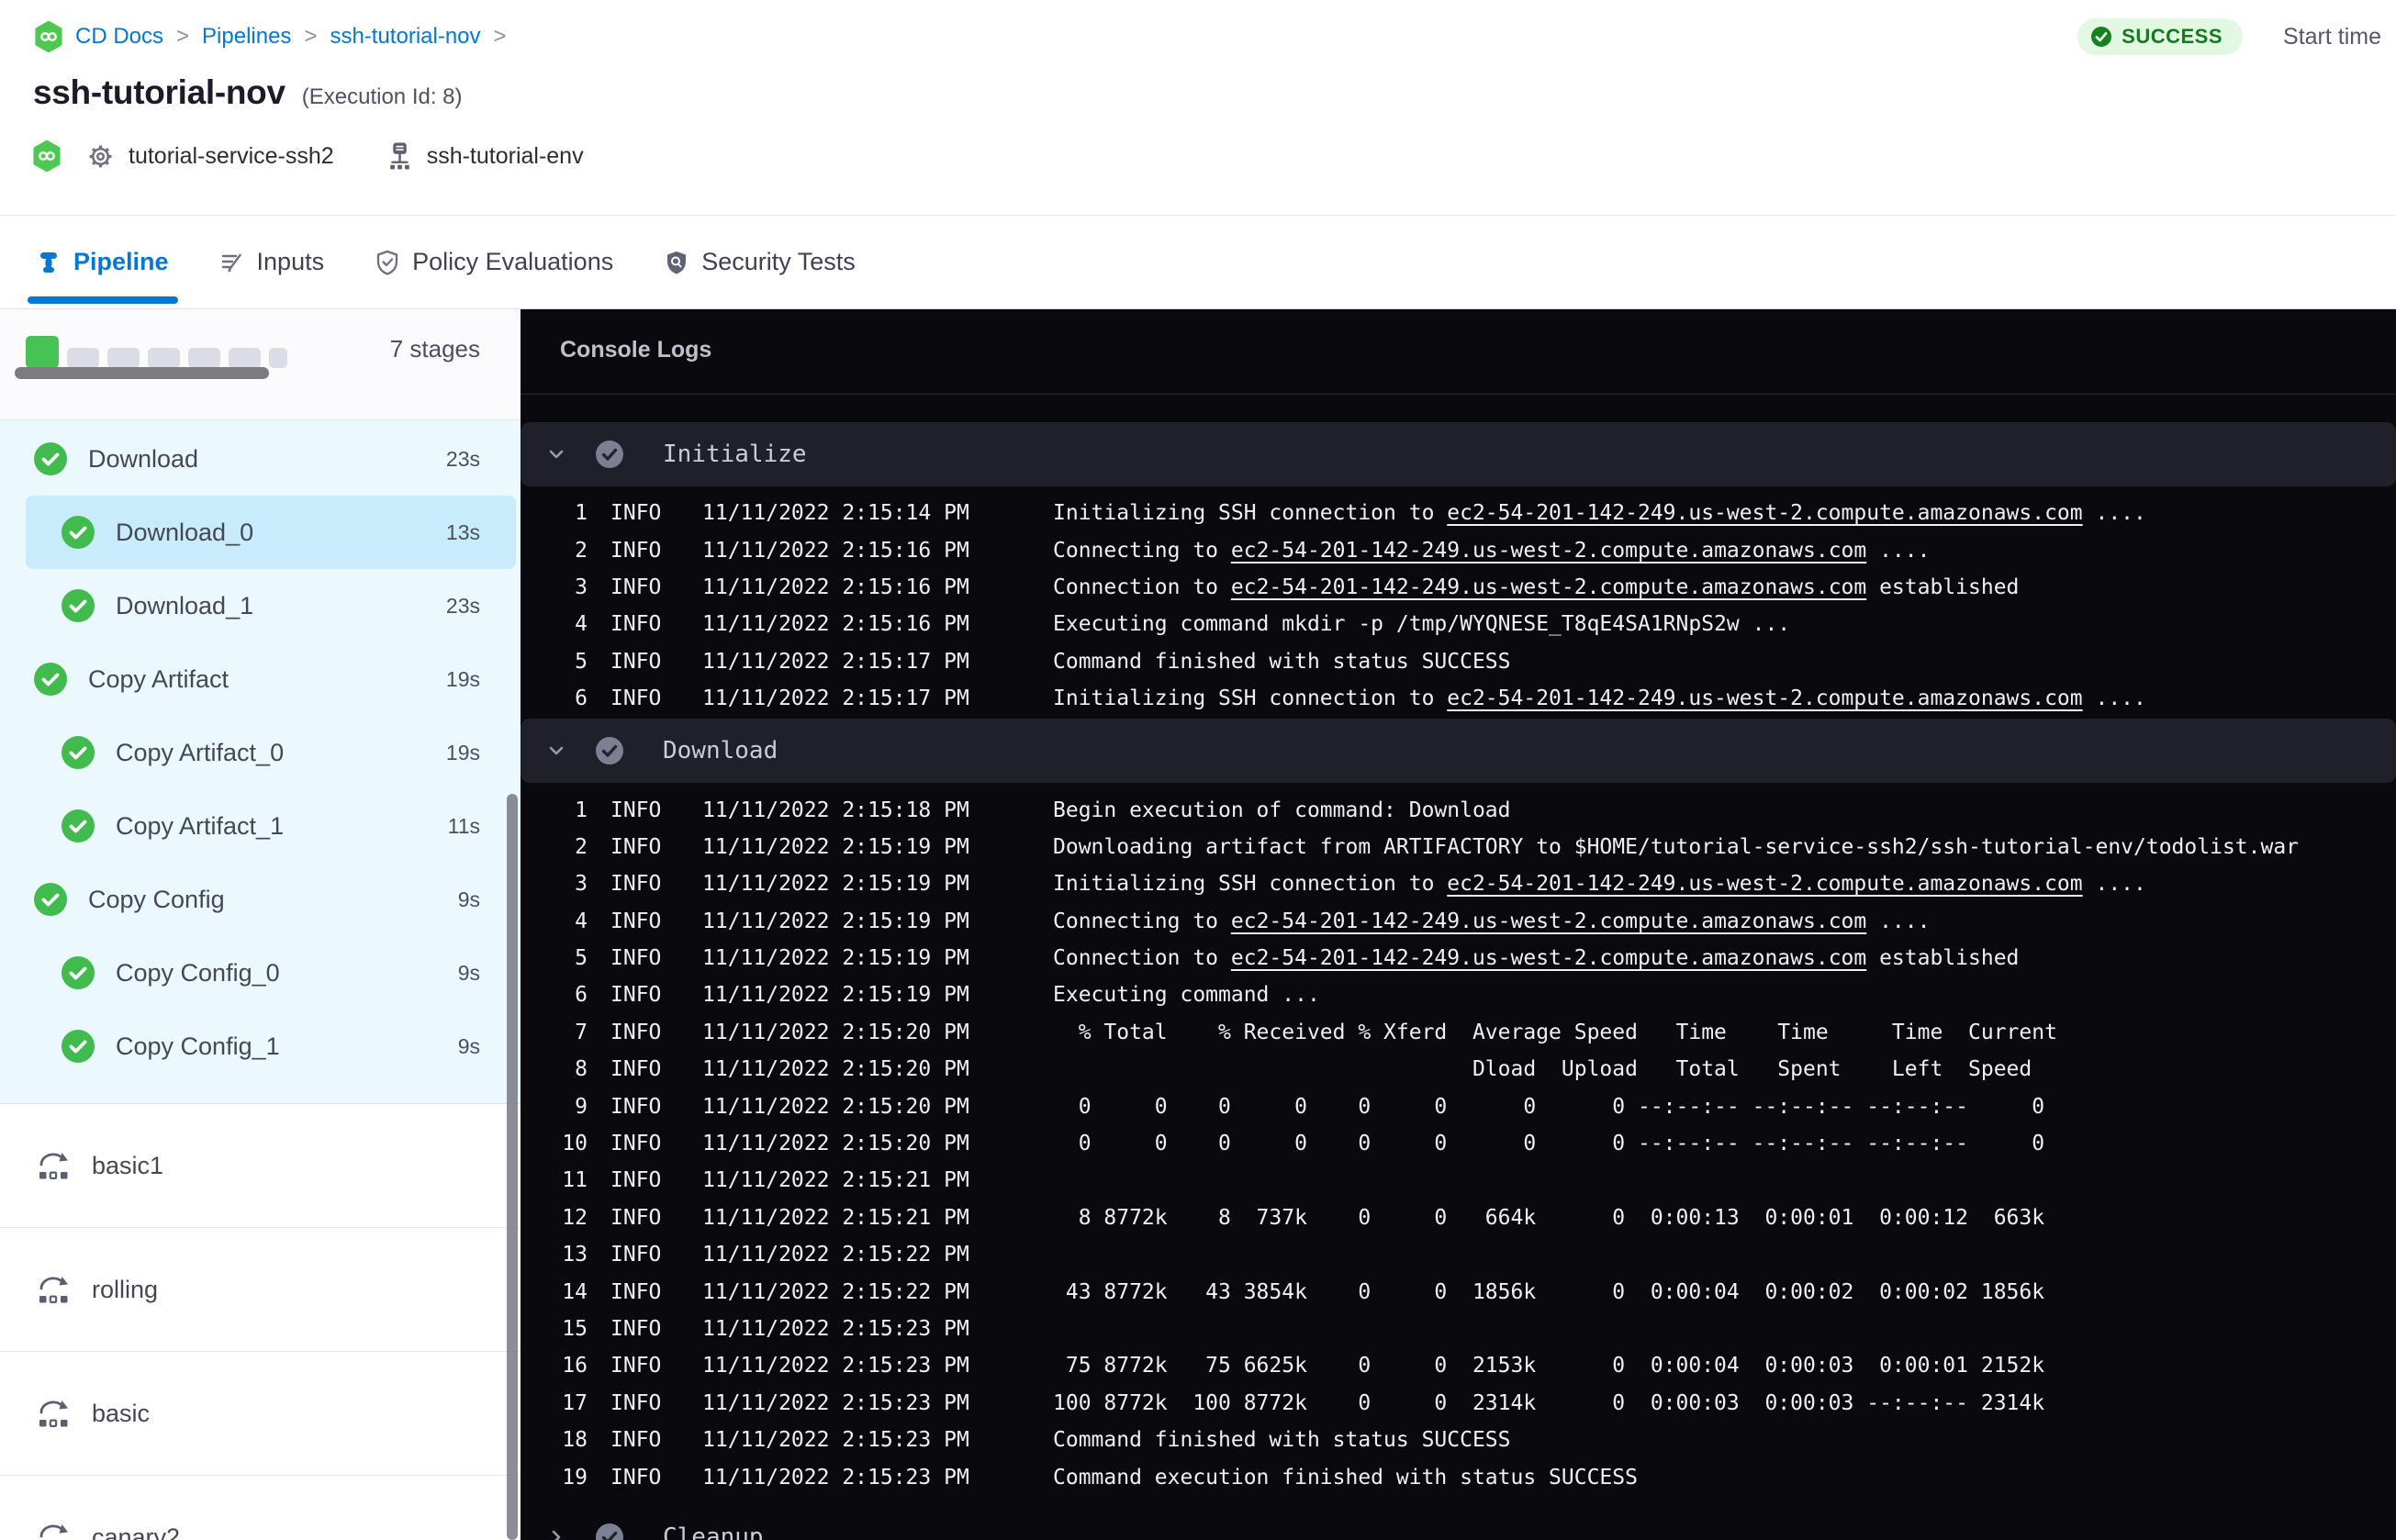 The image size is (2396, 1540). I want to click on horizontal-scrollbar, so click(142, 373).